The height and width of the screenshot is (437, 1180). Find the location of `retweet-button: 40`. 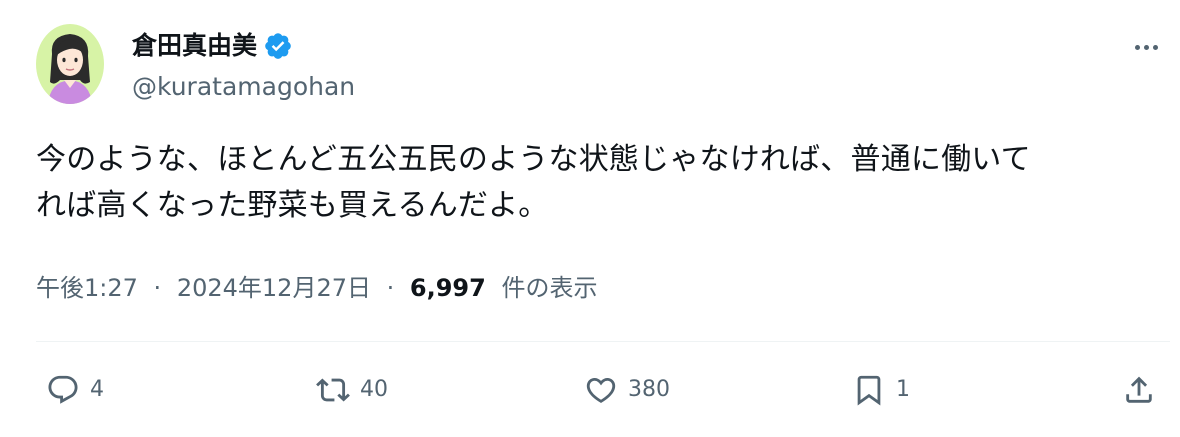

retweet-button: 40 is located at coordinates (352, 390).